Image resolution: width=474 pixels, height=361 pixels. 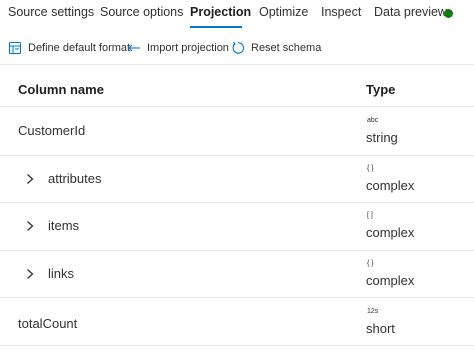 What do you see at coordinates (51, 12) in the screenshot?
I see `tab-source-settings: Source settings` at bounding box center [51, 12].